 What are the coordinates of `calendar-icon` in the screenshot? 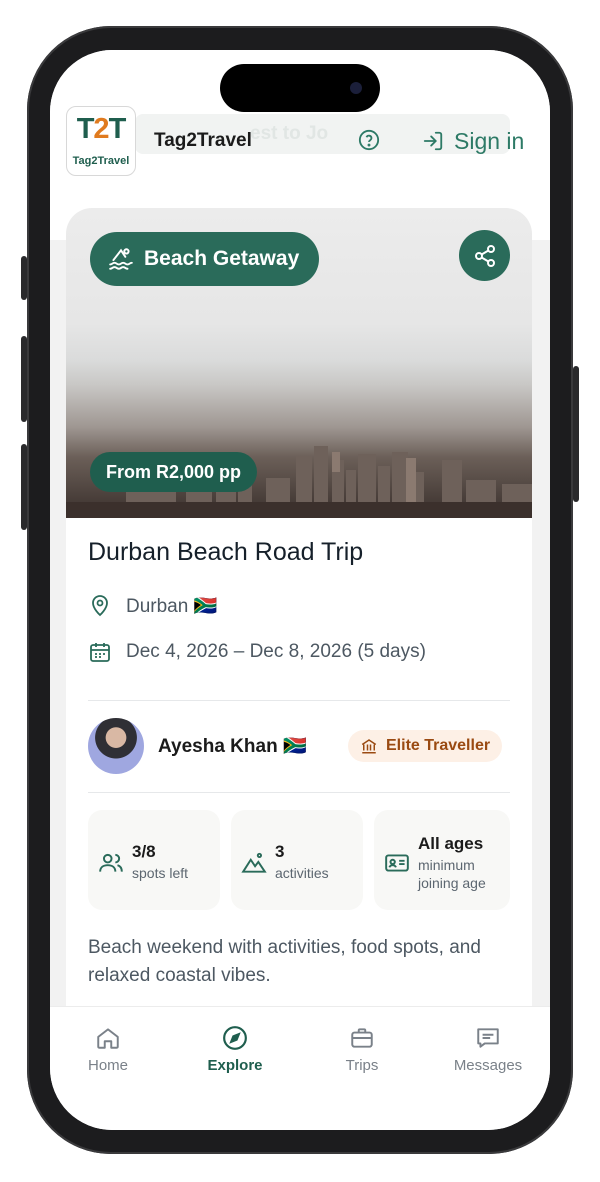 It's located at (100, 652).